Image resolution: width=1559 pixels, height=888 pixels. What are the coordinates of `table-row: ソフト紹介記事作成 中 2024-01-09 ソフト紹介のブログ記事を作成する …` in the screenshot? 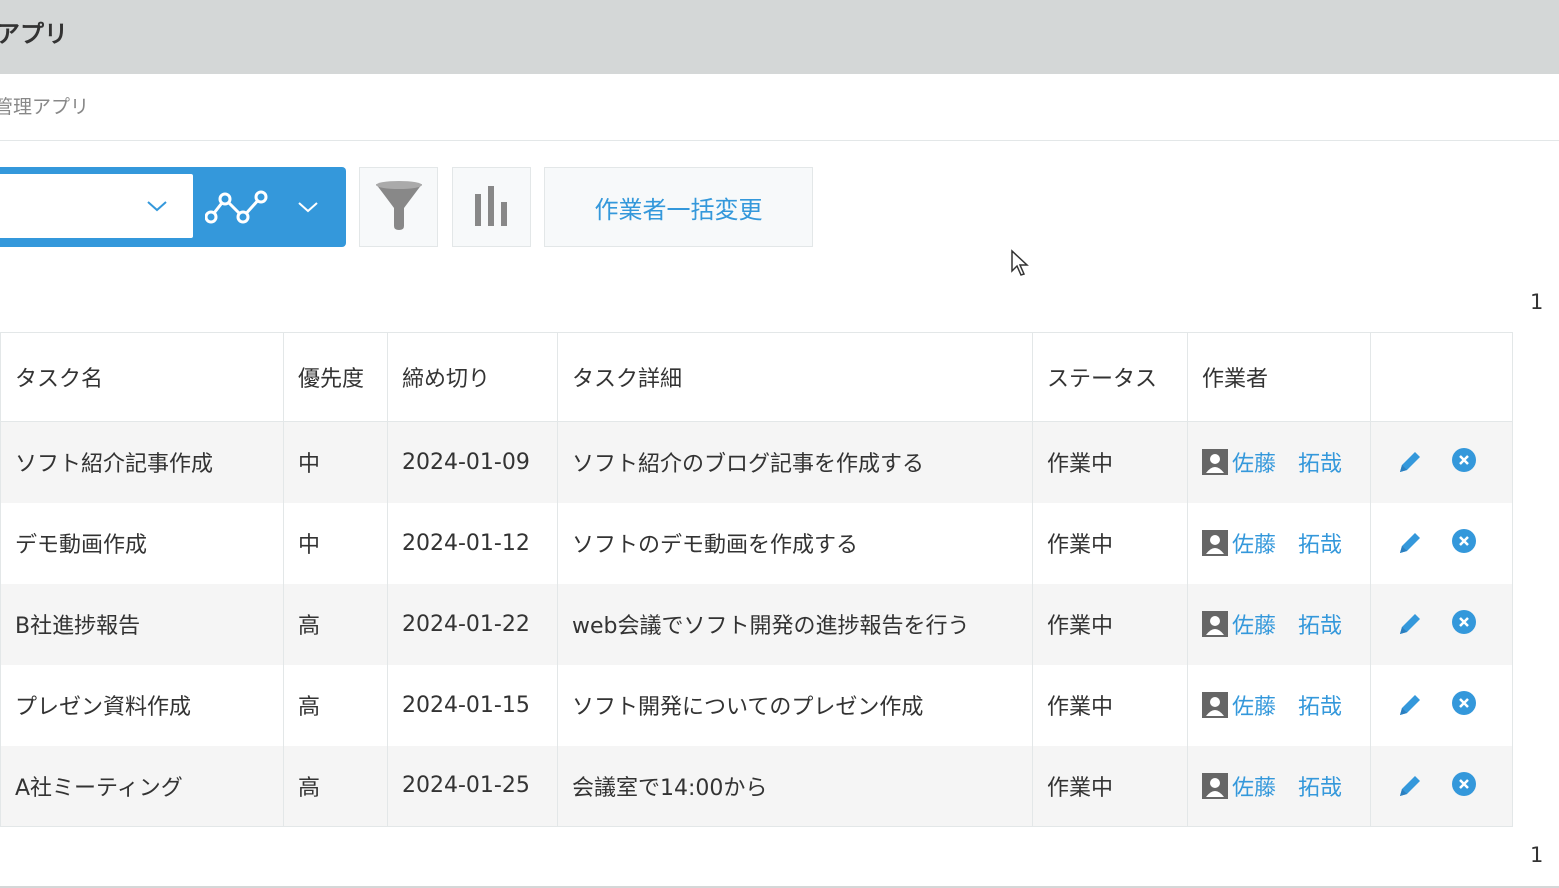 It's located at (756, 462).